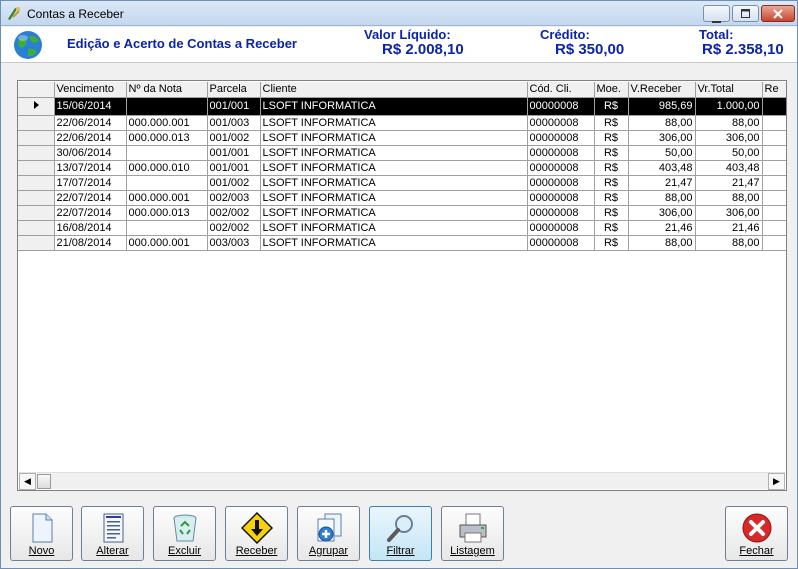 This screenshot has height=569, width=798. I want to click on alterar-button: Alterar, so click(112, 533).